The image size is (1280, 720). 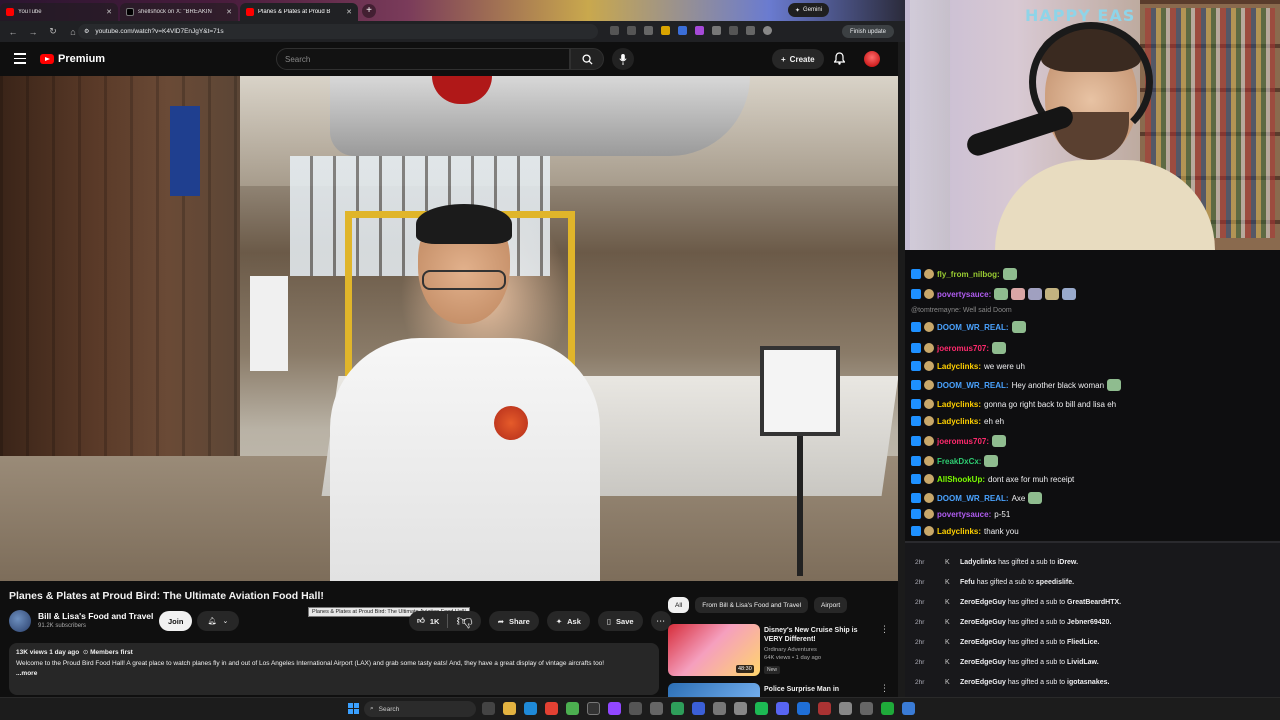 I want to click on taskbar-search: ⌕ Search, so click(x=420, y=709).